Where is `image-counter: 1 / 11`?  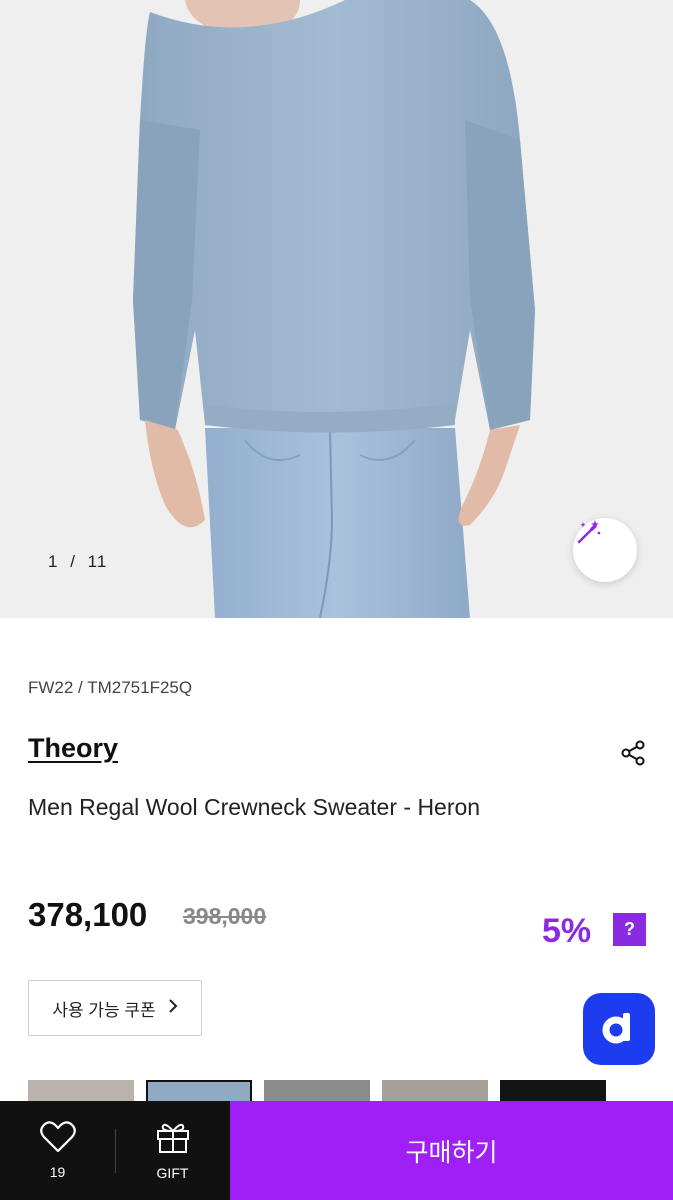
image-counter: 1 / 11 is located at coordinates (77, 562).